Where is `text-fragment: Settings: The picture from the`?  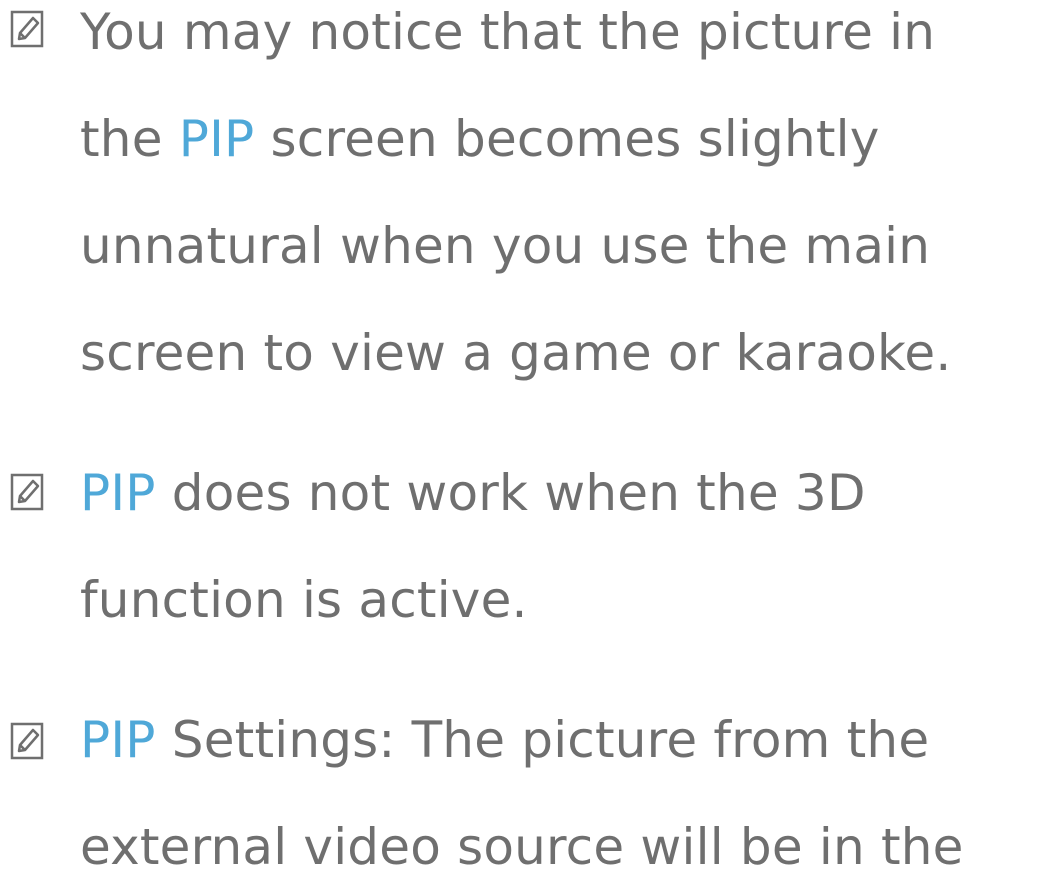
text-fragment: Settings: The picture from the is located at coordinates (542, 740).